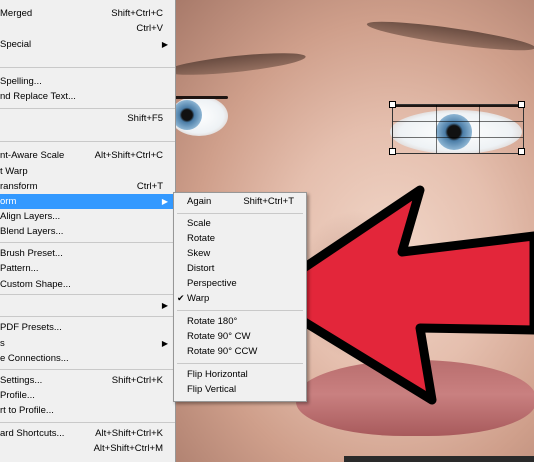 The image size is (534, 462). I want to click on submenu-item-rotate-180: Rotate 180°, so click(240, 321).